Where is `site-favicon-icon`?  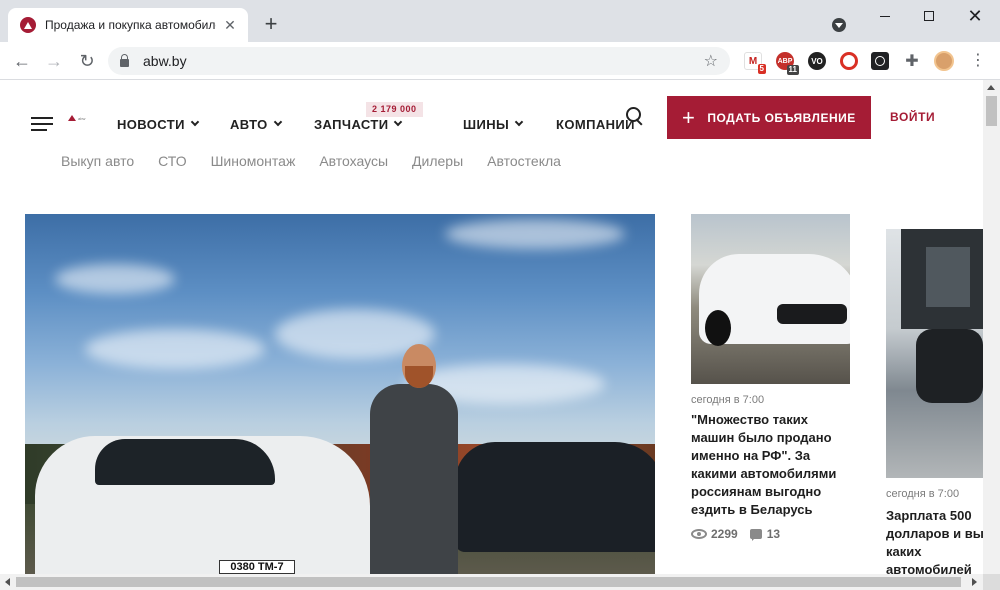 site-favicon-icon is located at coordinates (28, 25).